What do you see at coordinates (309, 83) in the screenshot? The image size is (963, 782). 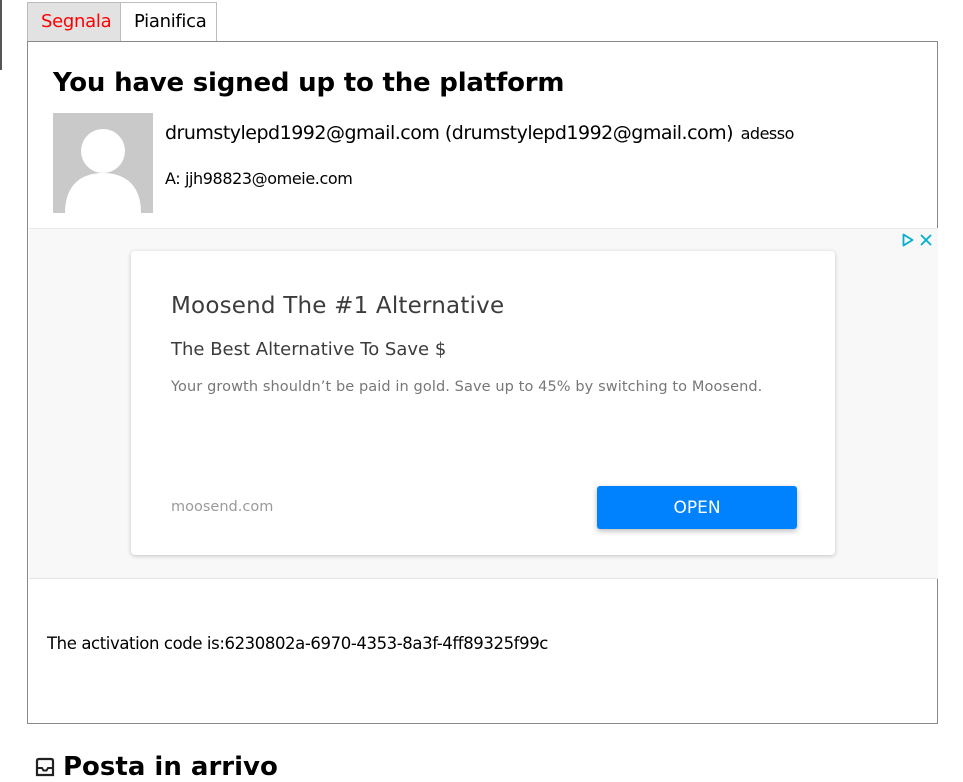 I see `email-subject: You have signed up to the platform` at bounding box center [309, 83].